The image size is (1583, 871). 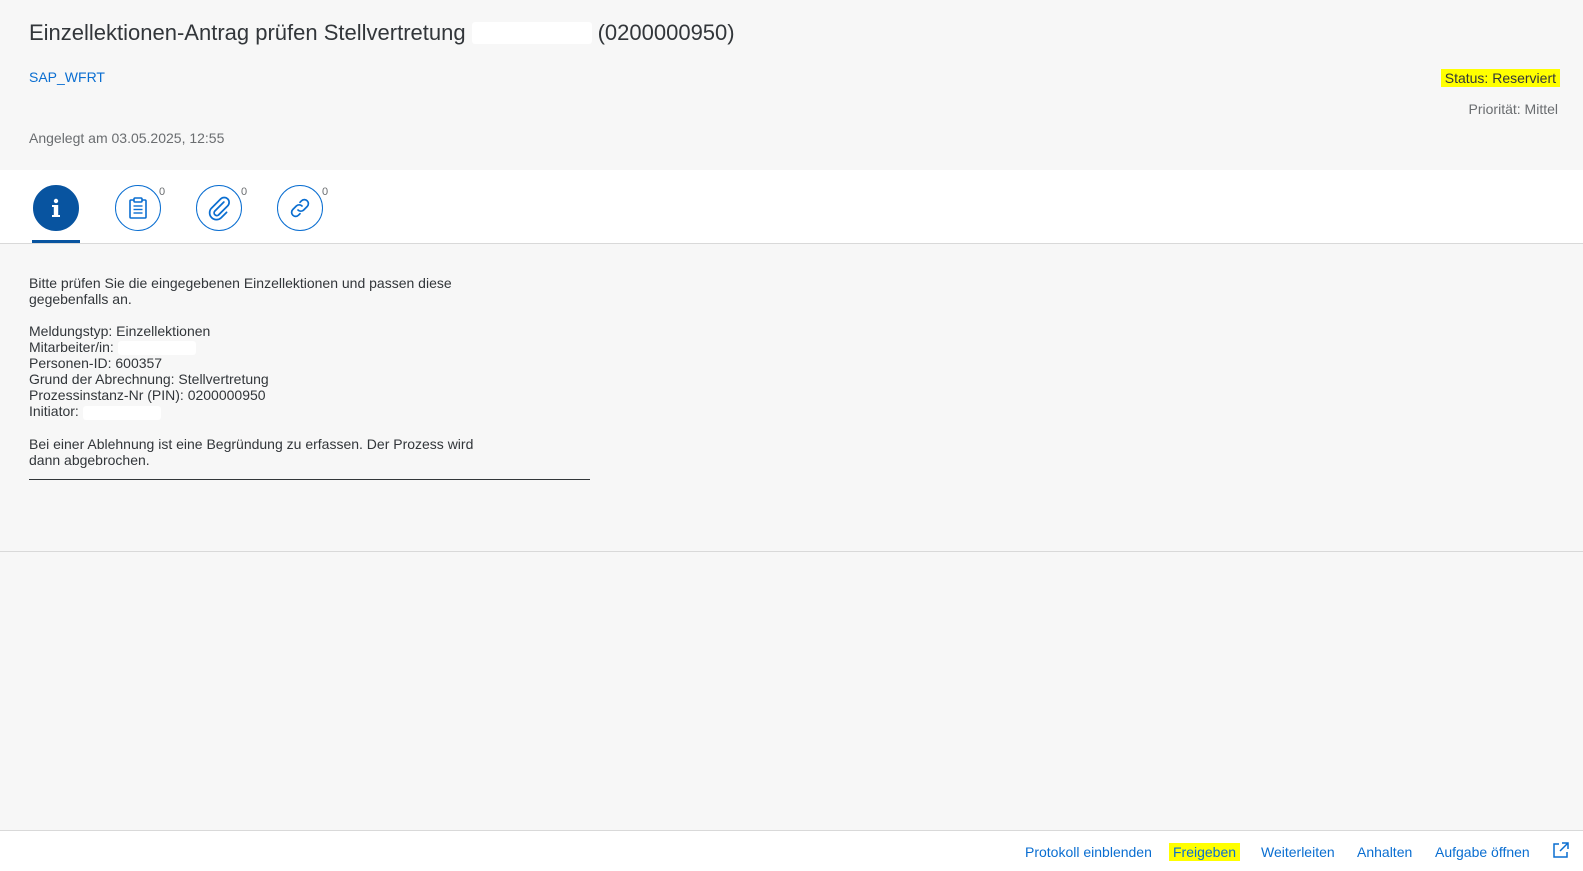 I want to click on note-line: dann abgebrochen., so click(x=89, y=459).